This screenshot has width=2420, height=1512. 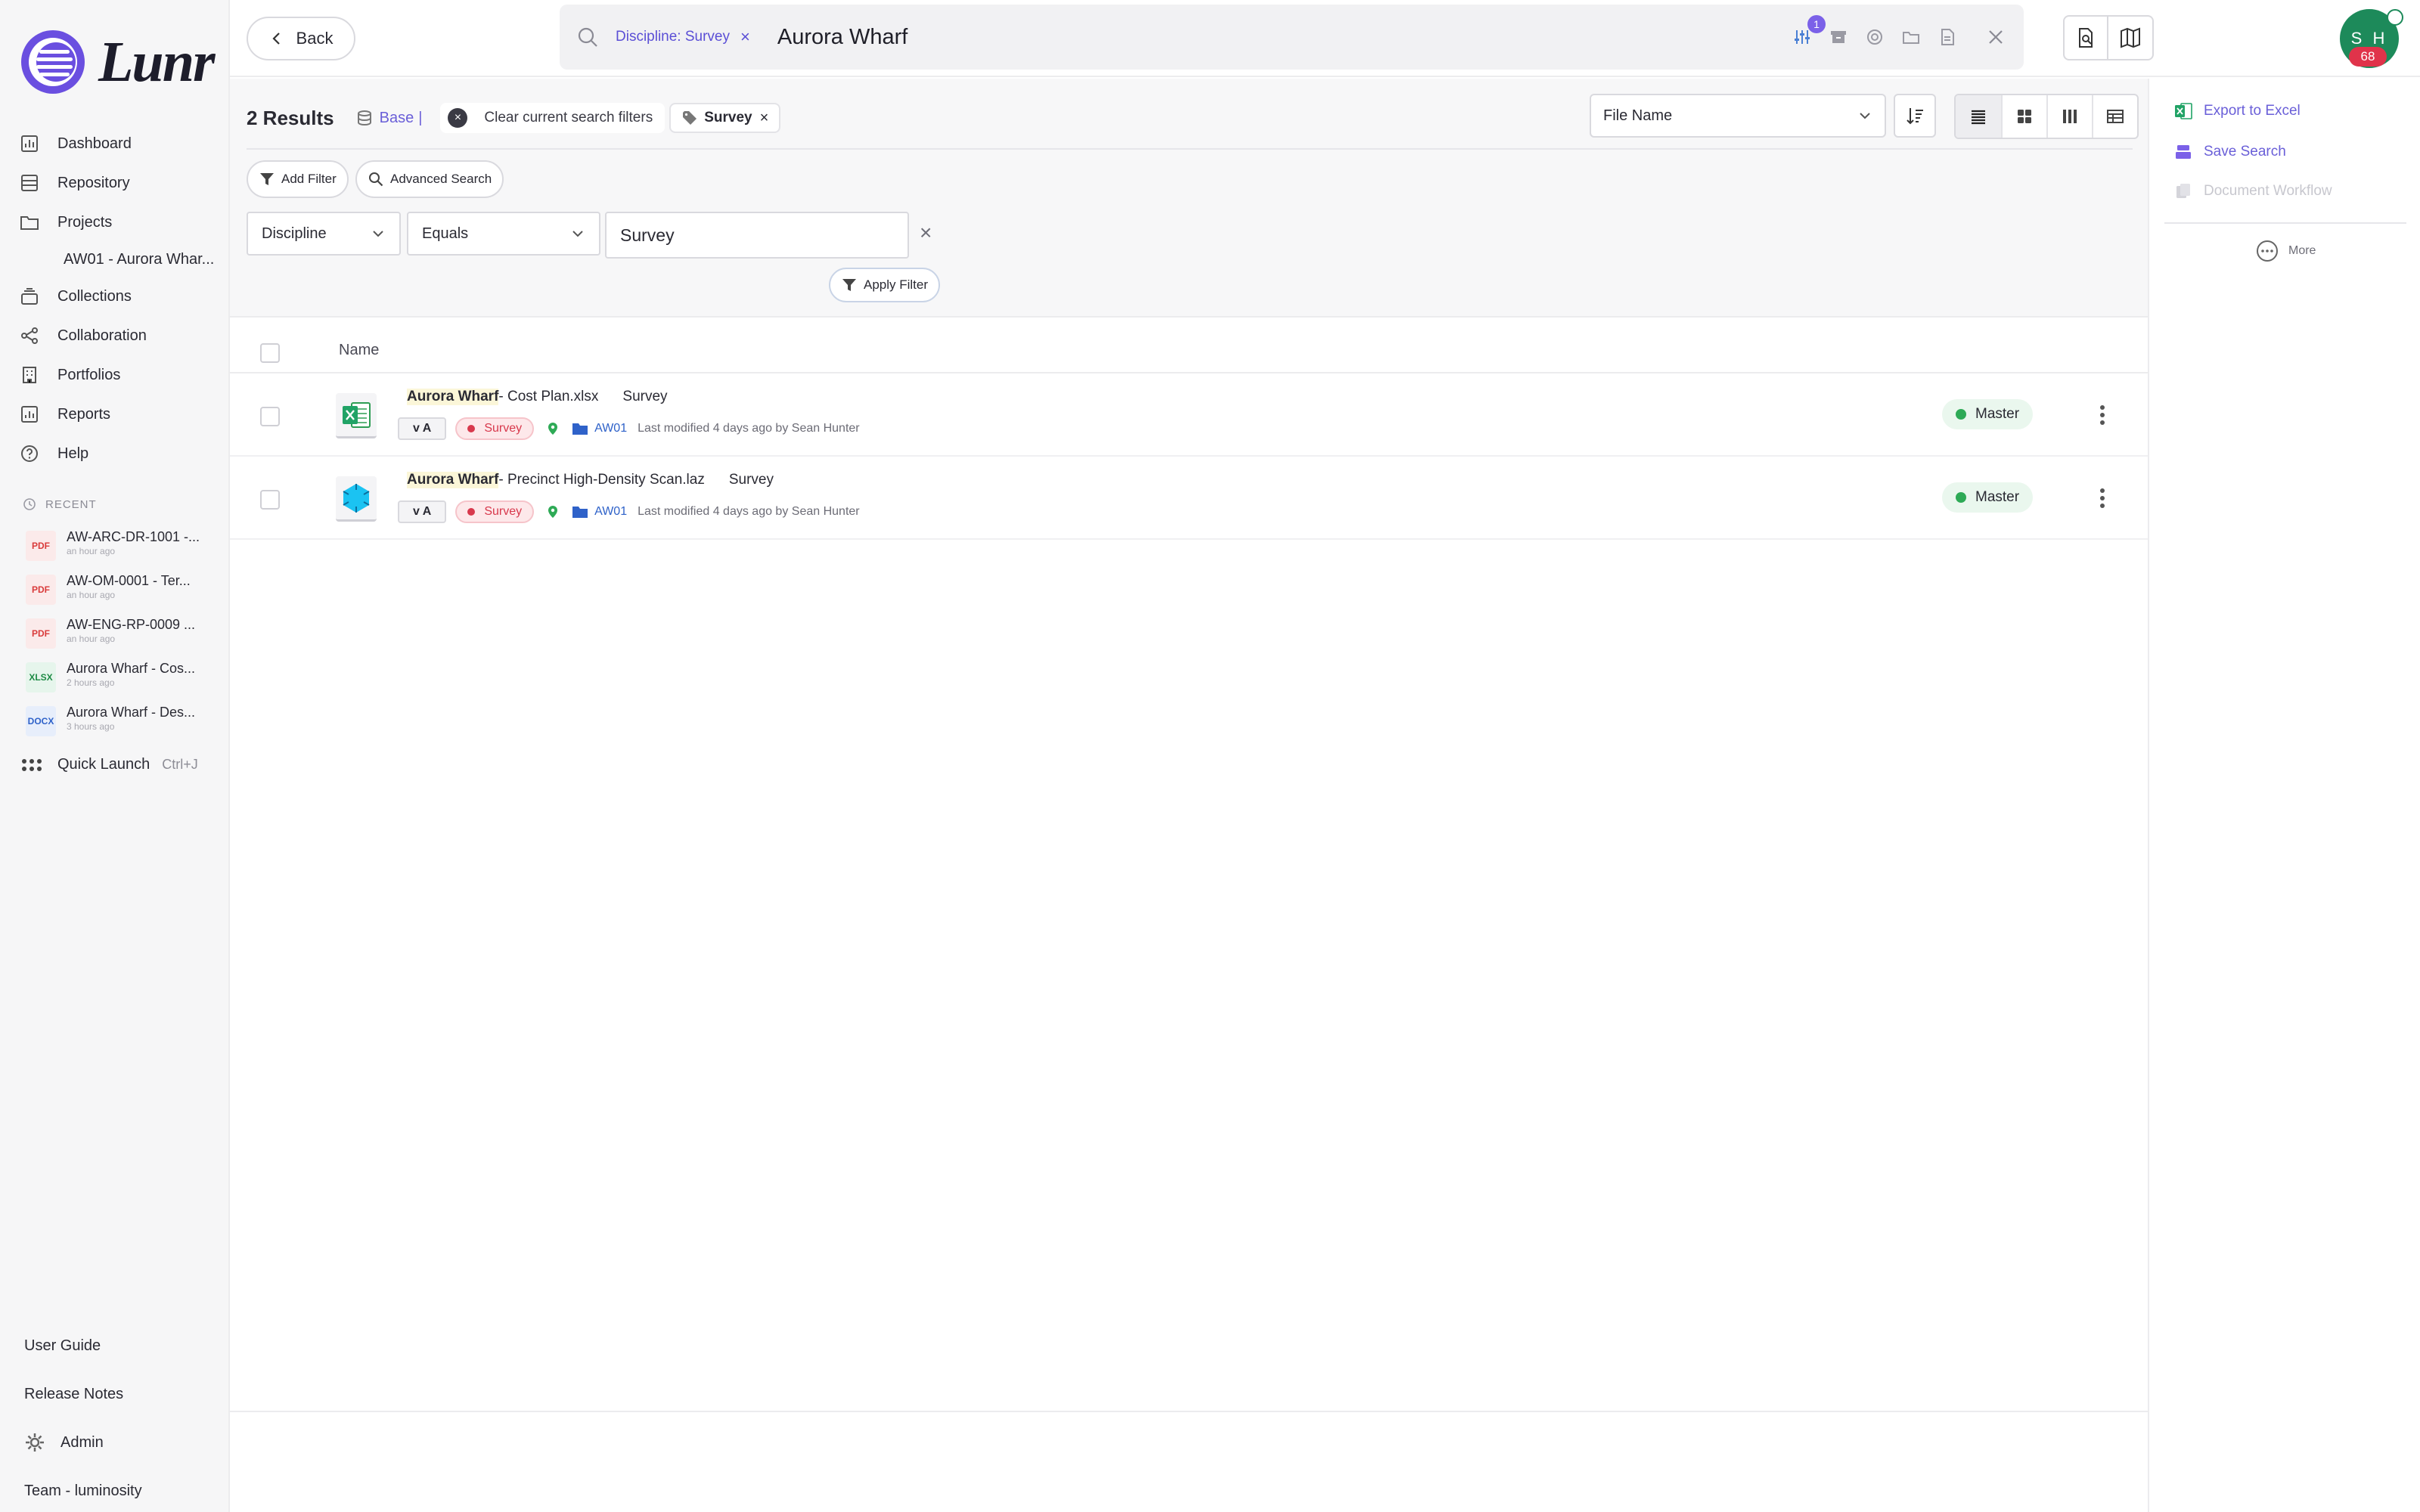 What do you see at coordinates (120, 639) in the screenshot?
I see `recent-item: PDF AW-ENG-RP-0009 ... an hour ago` at bounding box center [120, 639].